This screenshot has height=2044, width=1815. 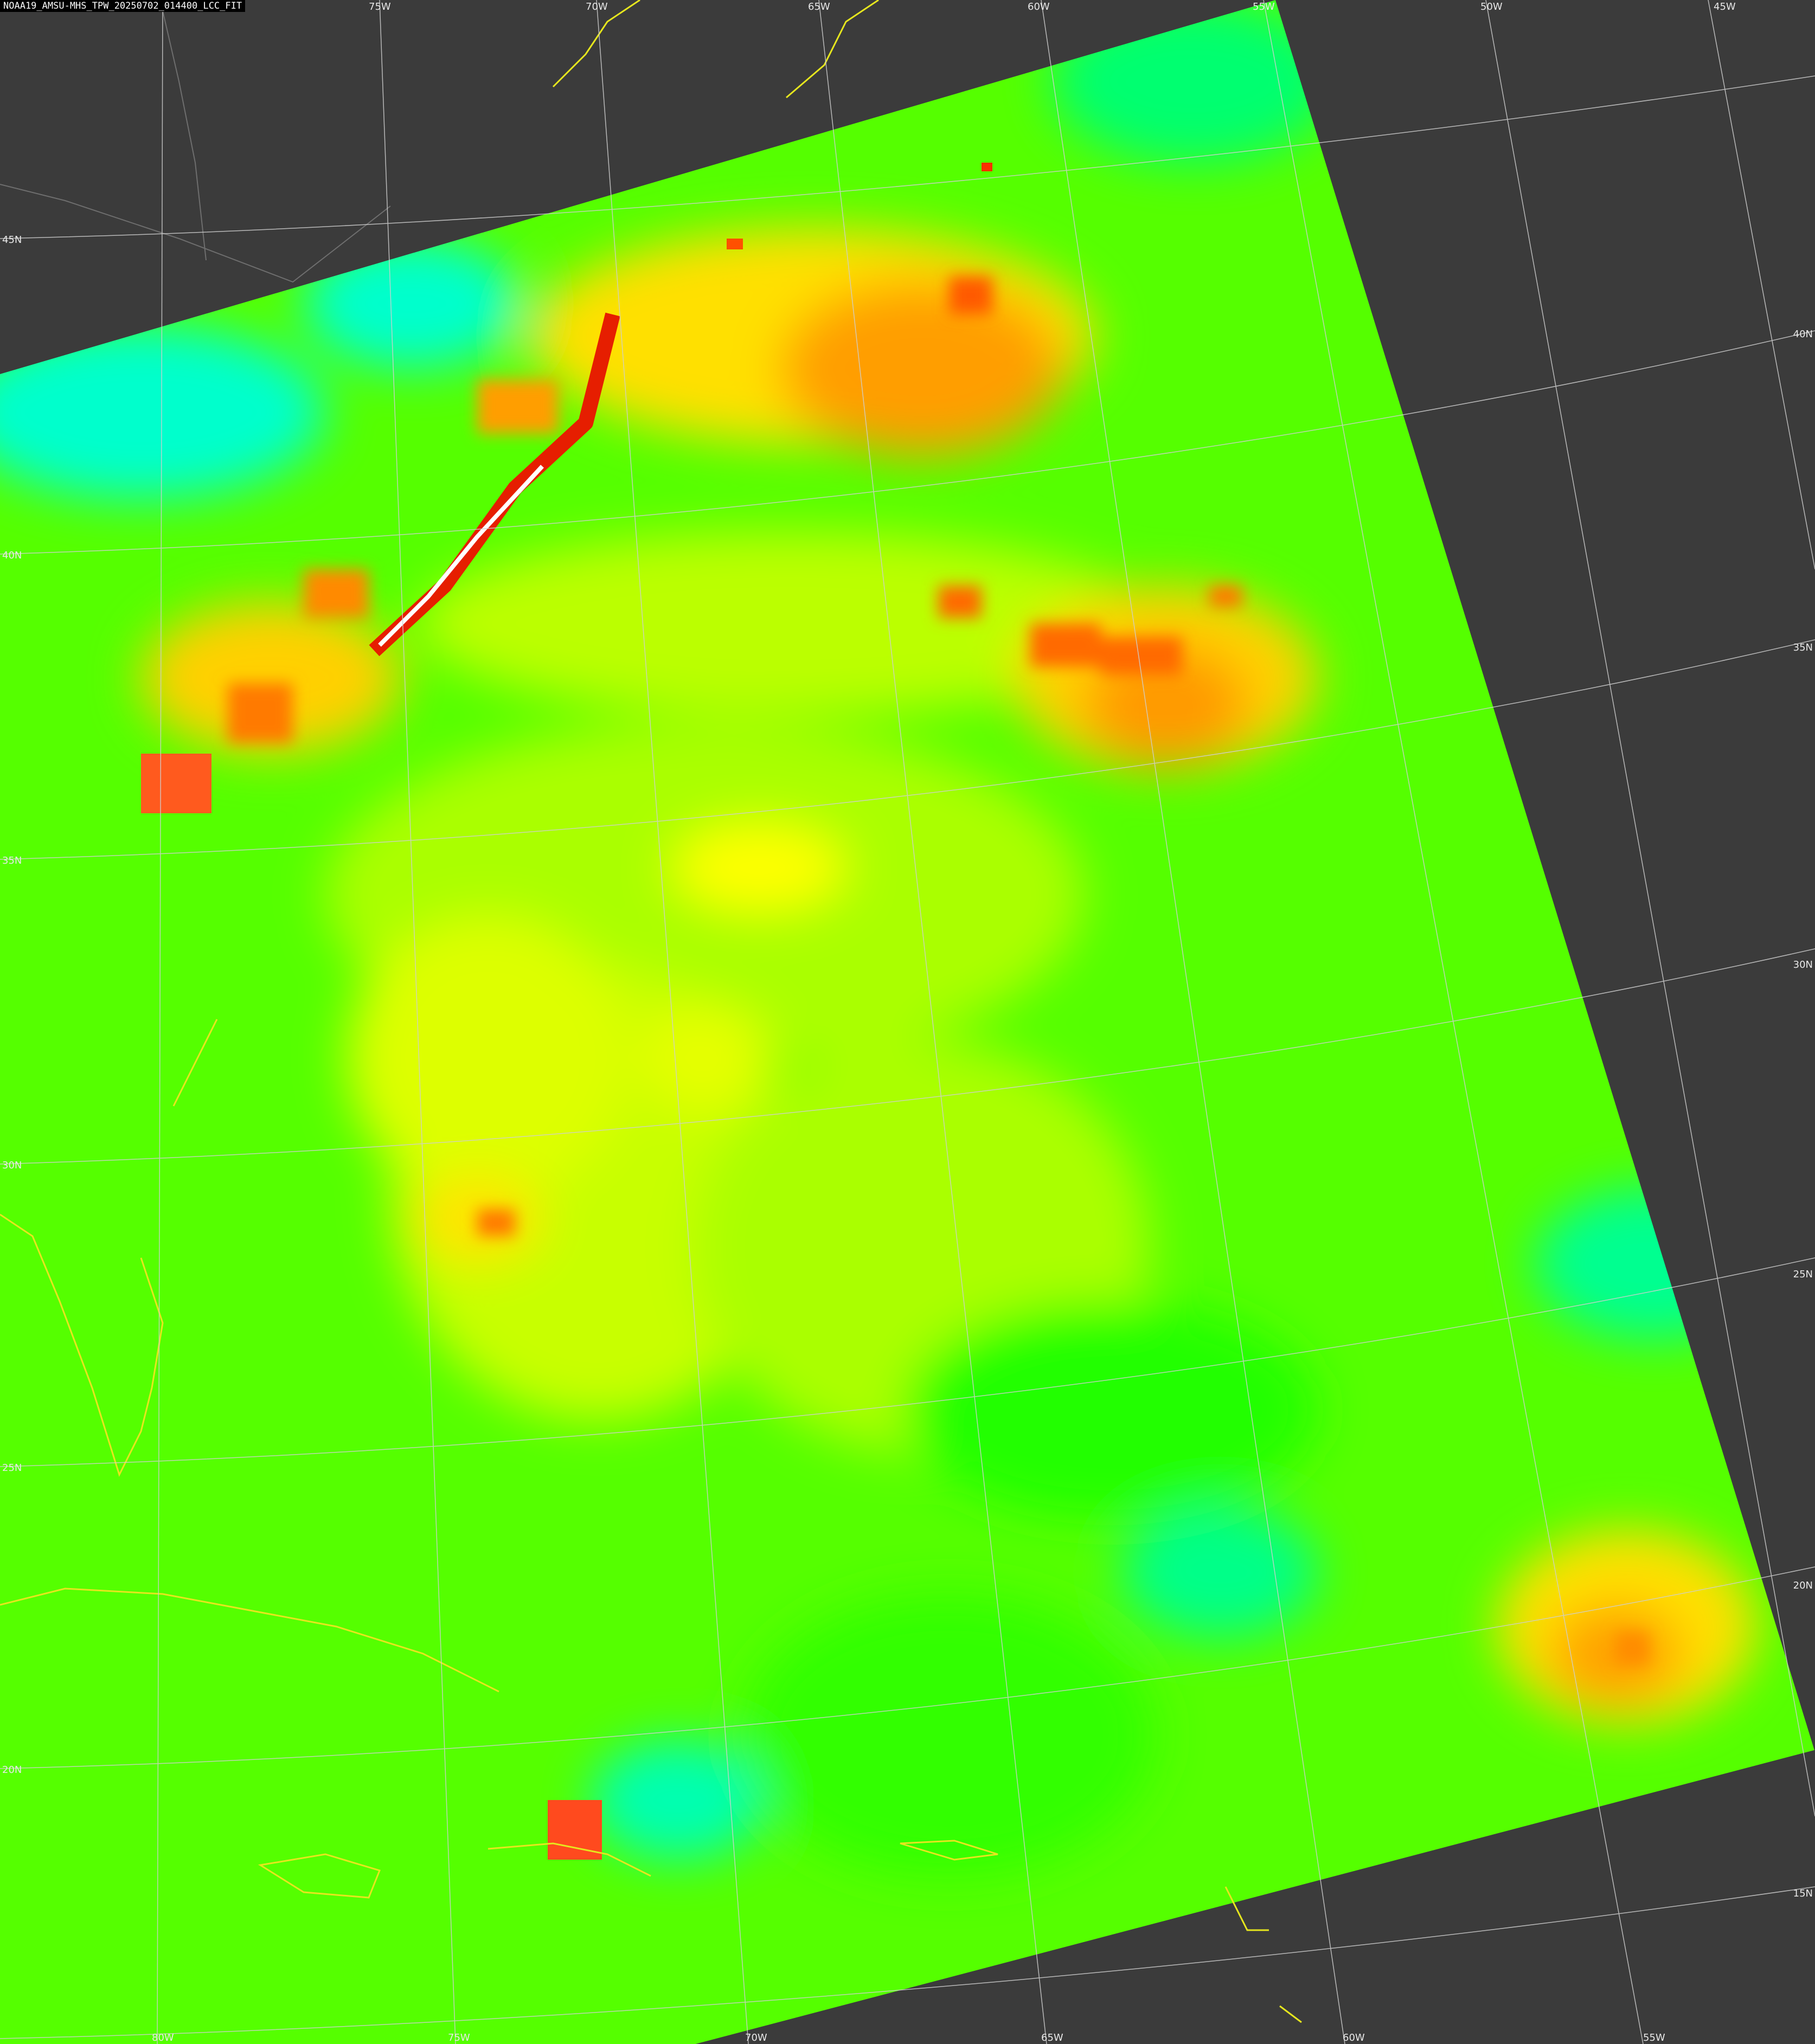 What do you see at coordinates (1492, 7) in the screenshot?
I see `lon-label: 50W` at bounding box center [1492, 7].